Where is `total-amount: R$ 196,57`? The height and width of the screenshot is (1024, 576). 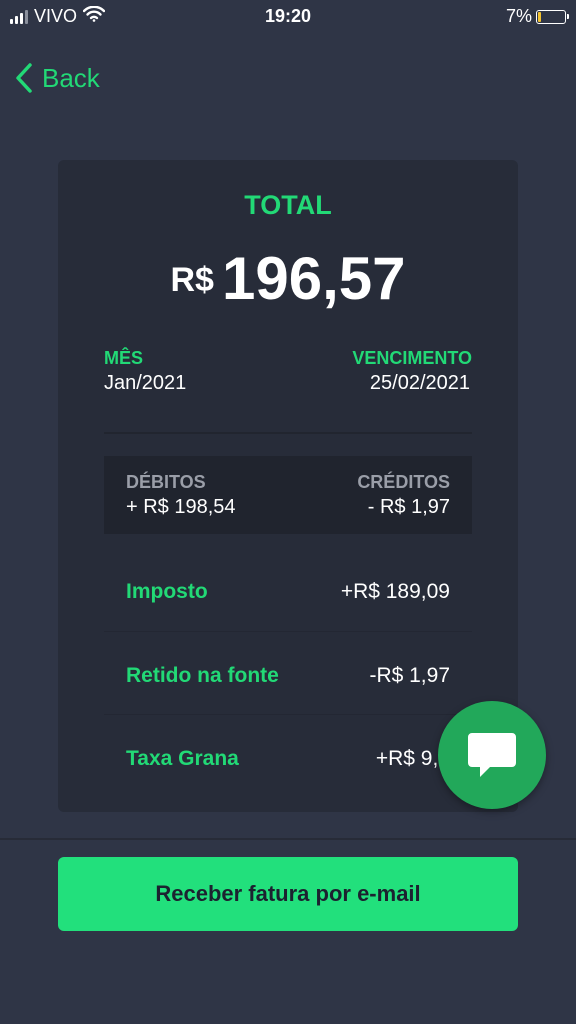
total-amount: R$ 196,57 is located at coordinates (288, 278).